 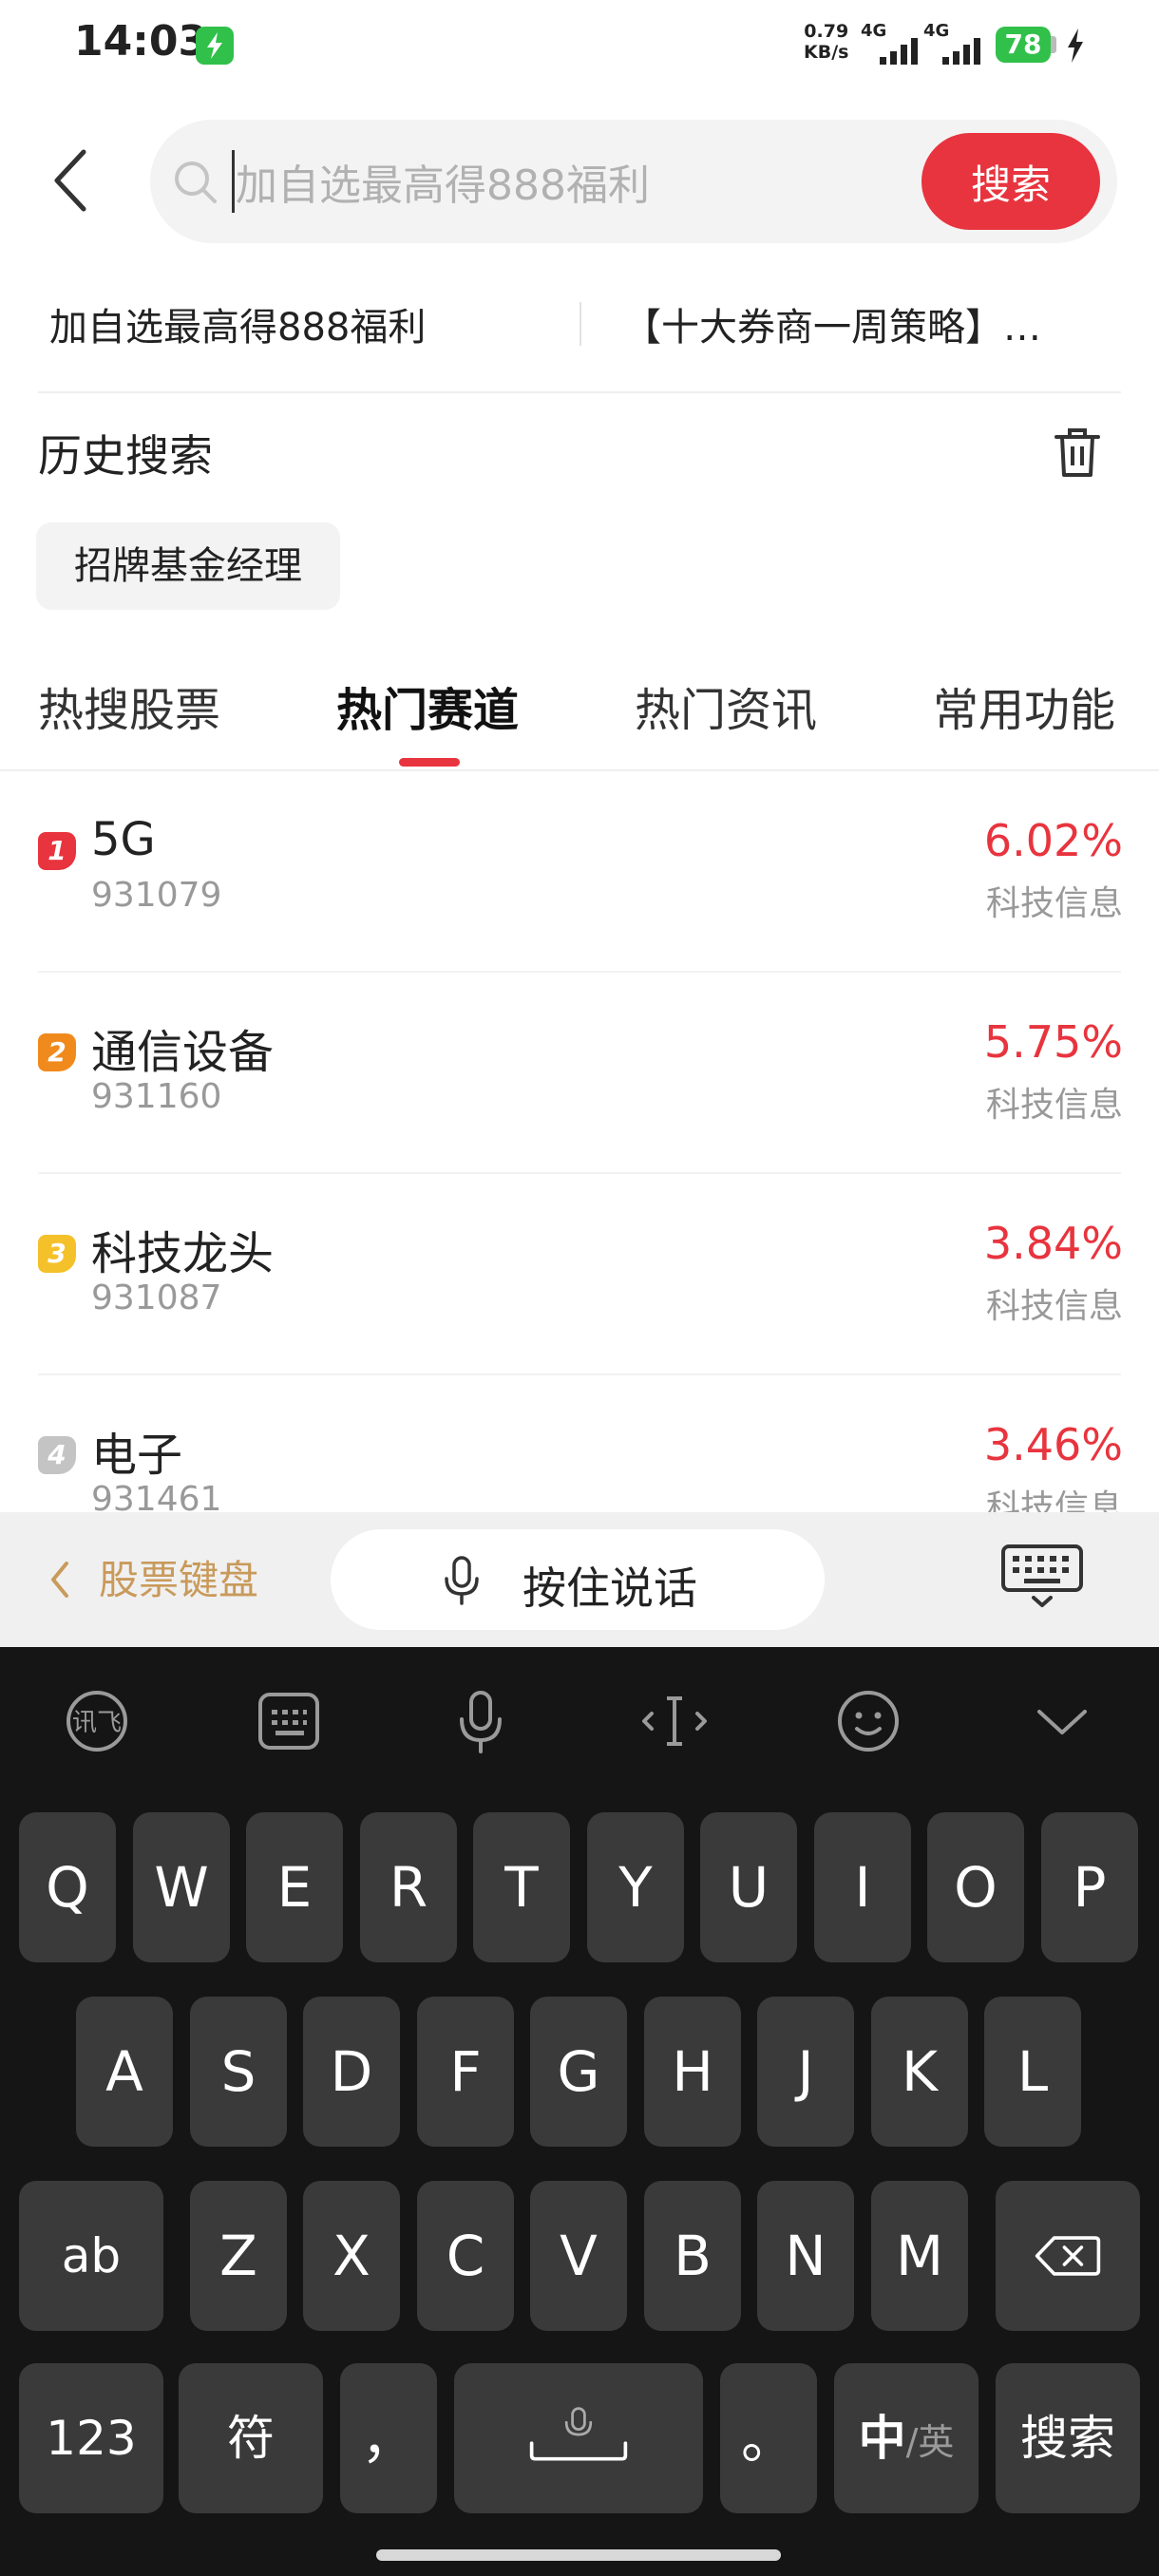 What do you see at coordinates (97, 1721) in the screenshot?
I see `ifly-logo-icon: 讯飞` at bounding box center [97, 1721].